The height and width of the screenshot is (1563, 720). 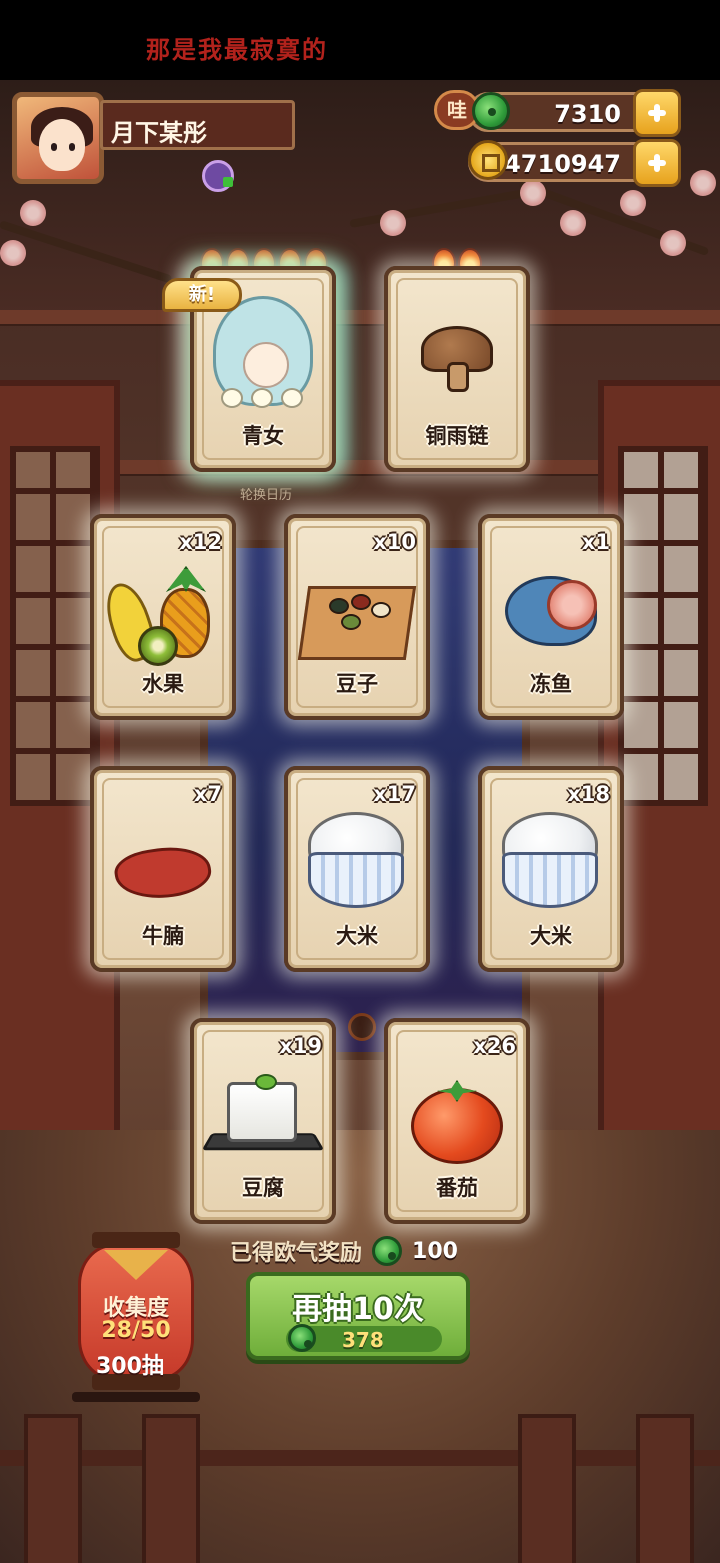 What do you see at coordinates (218, 176) in the screenshot?
I see `companion-badge-icon` at bounding box center [218, 176].